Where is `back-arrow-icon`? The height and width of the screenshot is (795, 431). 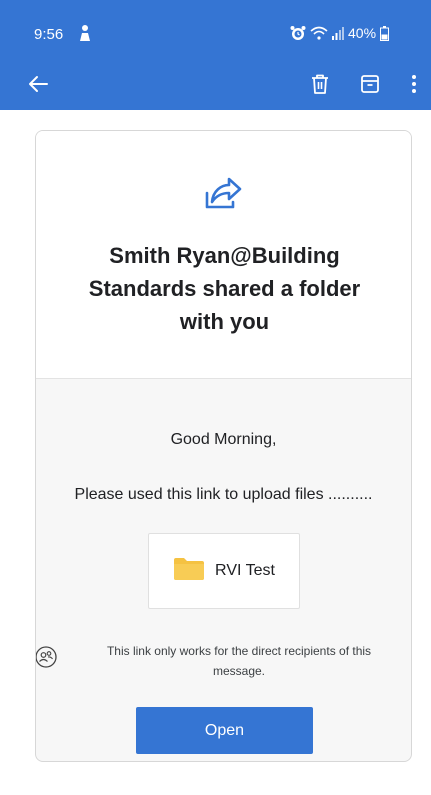 back-arrow-icon is located at coordinates (38, 84).